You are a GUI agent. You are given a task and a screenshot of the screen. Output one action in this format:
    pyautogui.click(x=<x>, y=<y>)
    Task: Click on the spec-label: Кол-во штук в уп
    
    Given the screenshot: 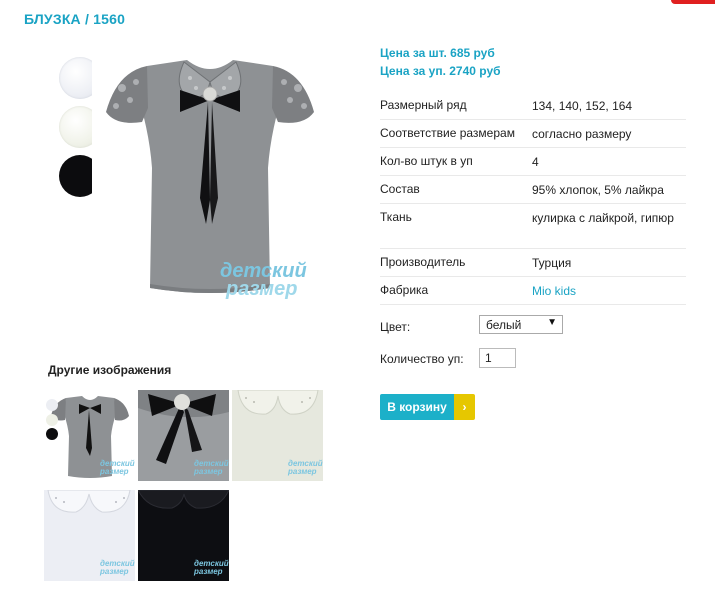 What is the action you would take?
    pyautogui.click(x=426, y=161)
    